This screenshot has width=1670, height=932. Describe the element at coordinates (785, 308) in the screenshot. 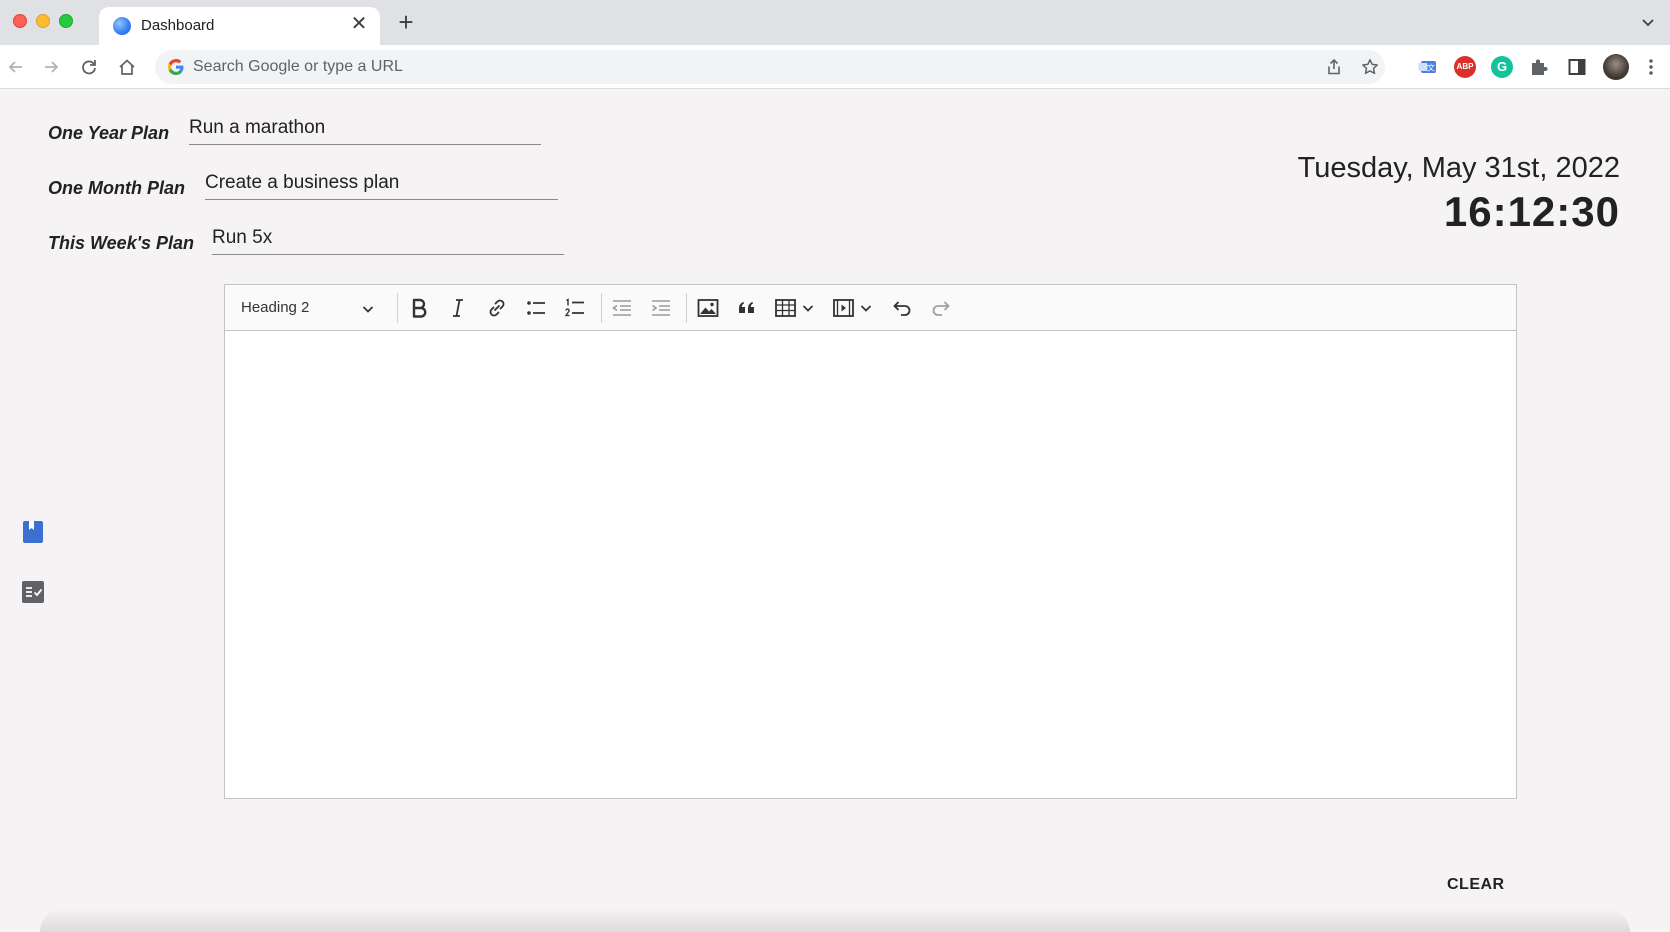

I see `table-icon` at that location.